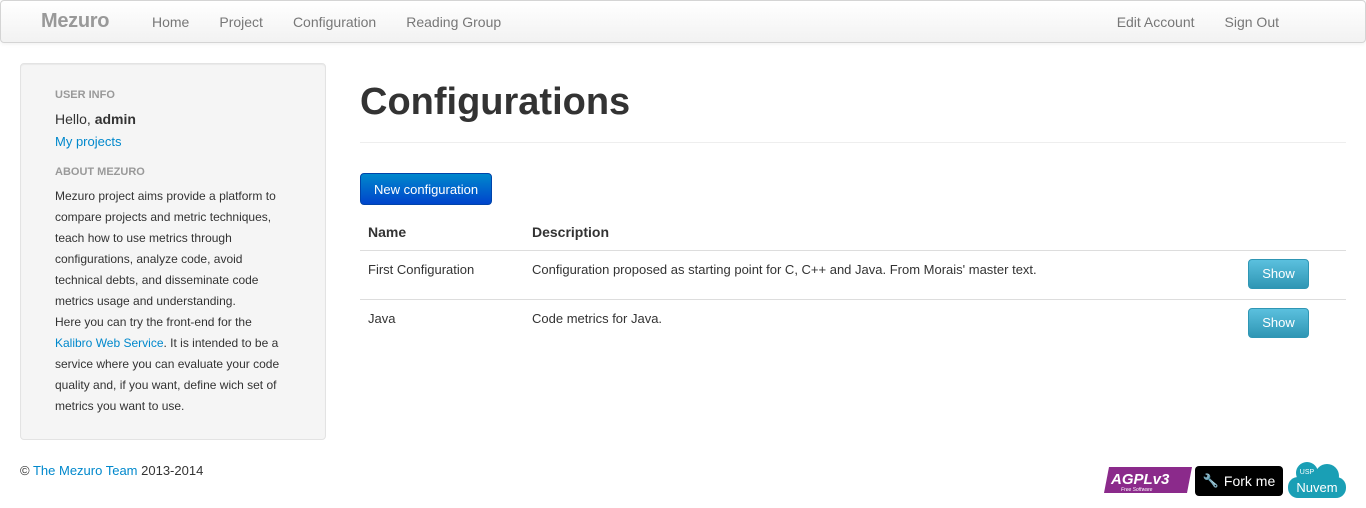 The width and height of the screenshot is (1366, 508). What do you see at coordinates (85, 470) in the screenshot?
I see `mezuro-team-link: The Mezuro Team` at bounding box center [85, 470].